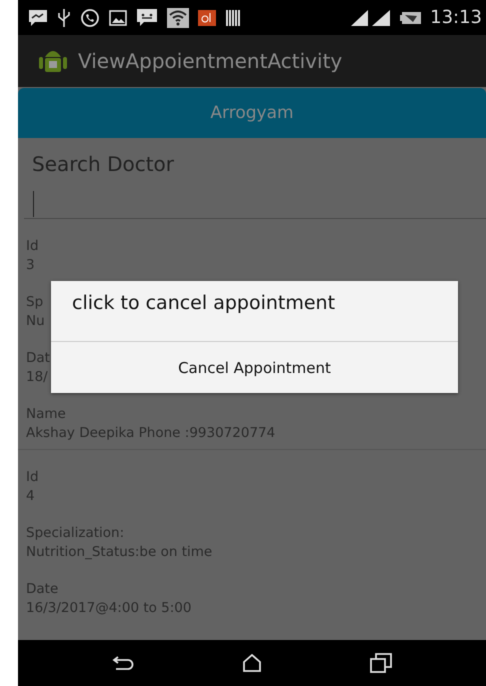  I want to click on cancel-appointment-button: Cancel Appointment, so click(254, 367).